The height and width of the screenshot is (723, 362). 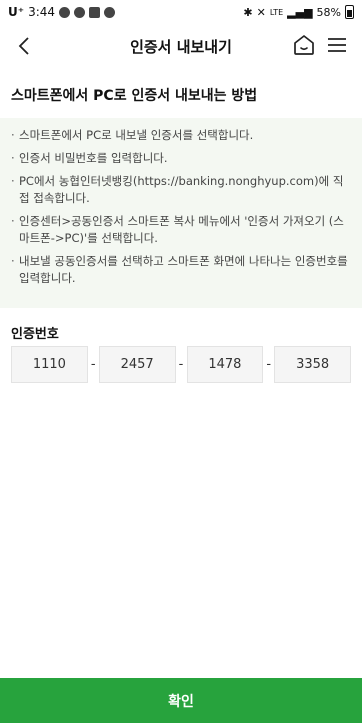 I want to click on hamburger-icon, so click(x=337, y=45).